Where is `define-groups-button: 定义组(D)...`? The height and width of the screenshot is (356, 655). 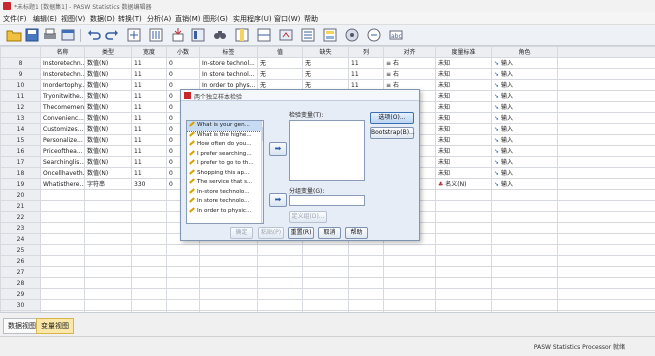
define-groups-button: 定义组(D)... is located at coordinates (308, 217).